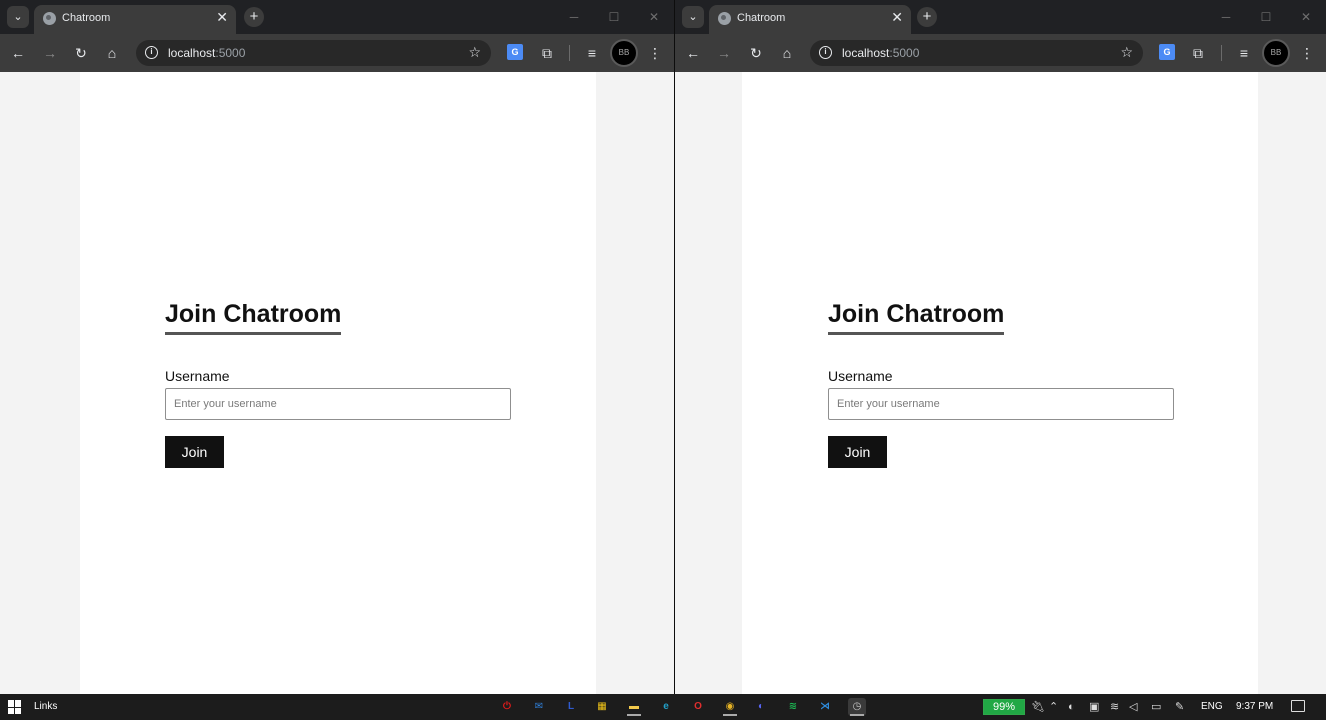 The width and height of the screenshot is (1326, 720). Describe the element at coordinates (1004, 707) in the screenshot. I see `battery-indicator: 99%` at that location.